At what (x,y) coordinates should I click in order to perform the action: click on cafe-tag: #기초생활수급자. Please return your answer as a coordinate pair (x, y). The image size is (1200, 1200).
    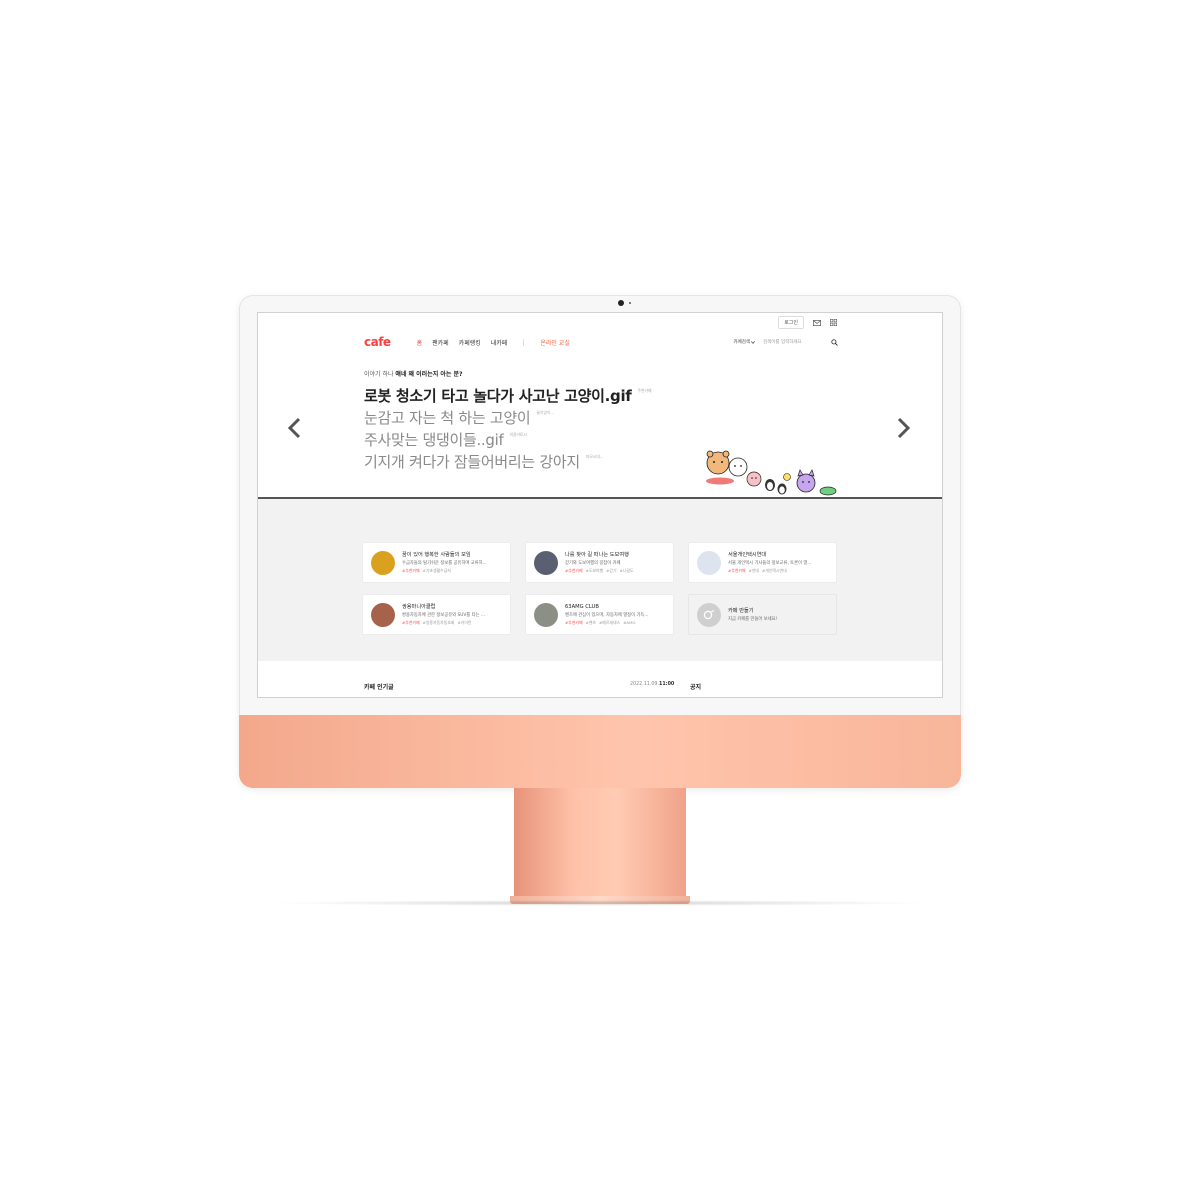
    Looking at the image, I should click on (437, 571).